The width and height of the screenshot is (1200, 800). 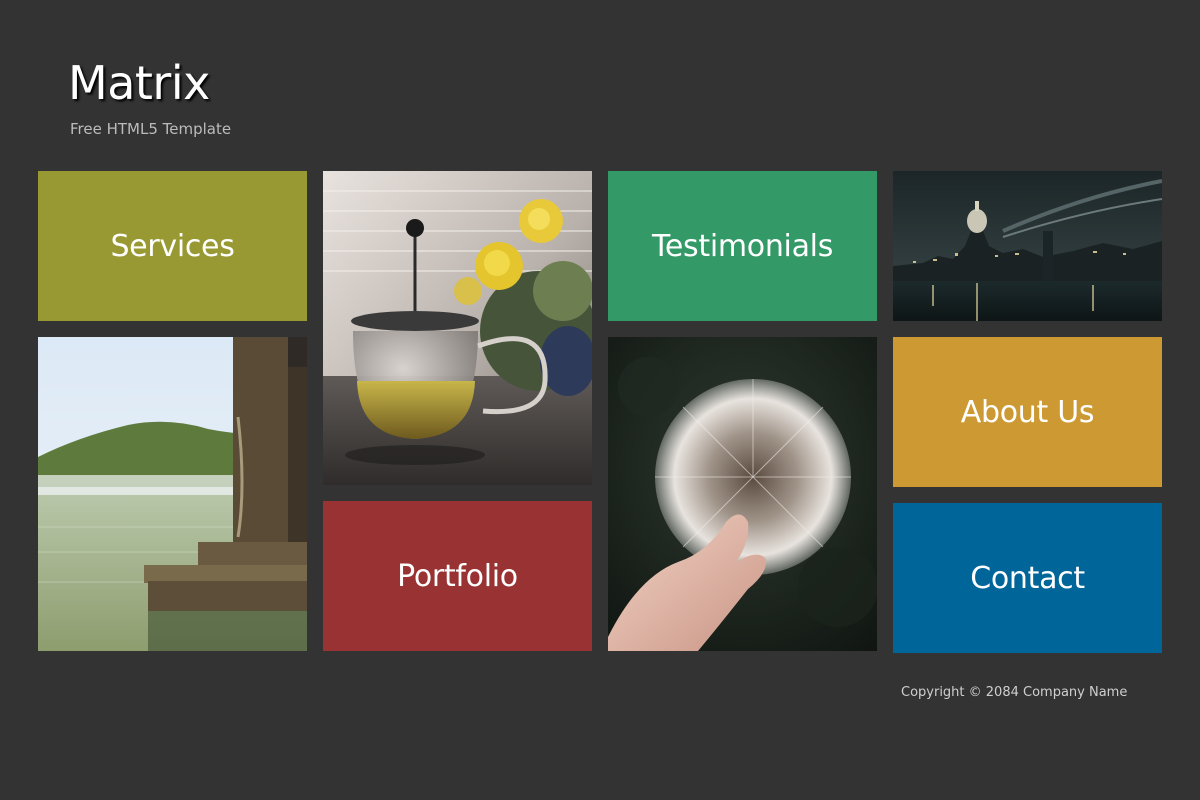 I want to click on testimonials-label: Testimonials, so click(x=742, y=246).